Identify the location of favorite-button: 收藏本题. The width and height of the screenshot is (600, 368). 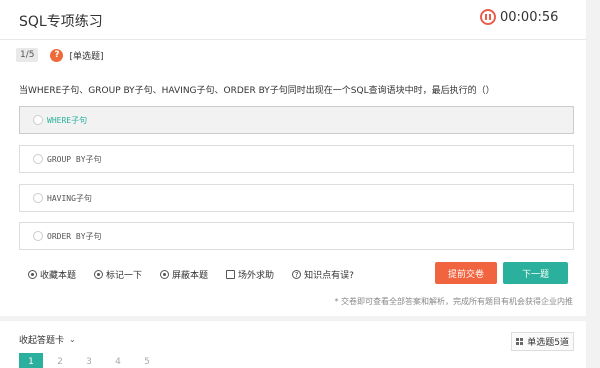
(52, 274).